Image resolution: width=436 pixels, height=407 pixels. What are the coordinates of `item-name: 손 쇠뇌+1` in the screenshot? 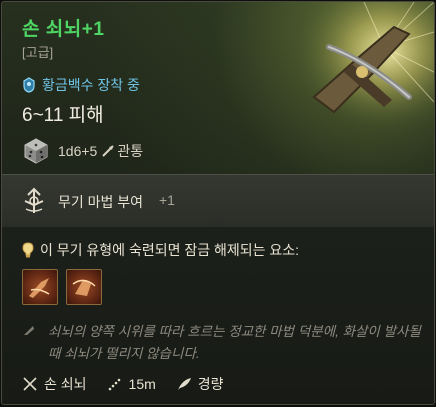 It's located at (63, 29).